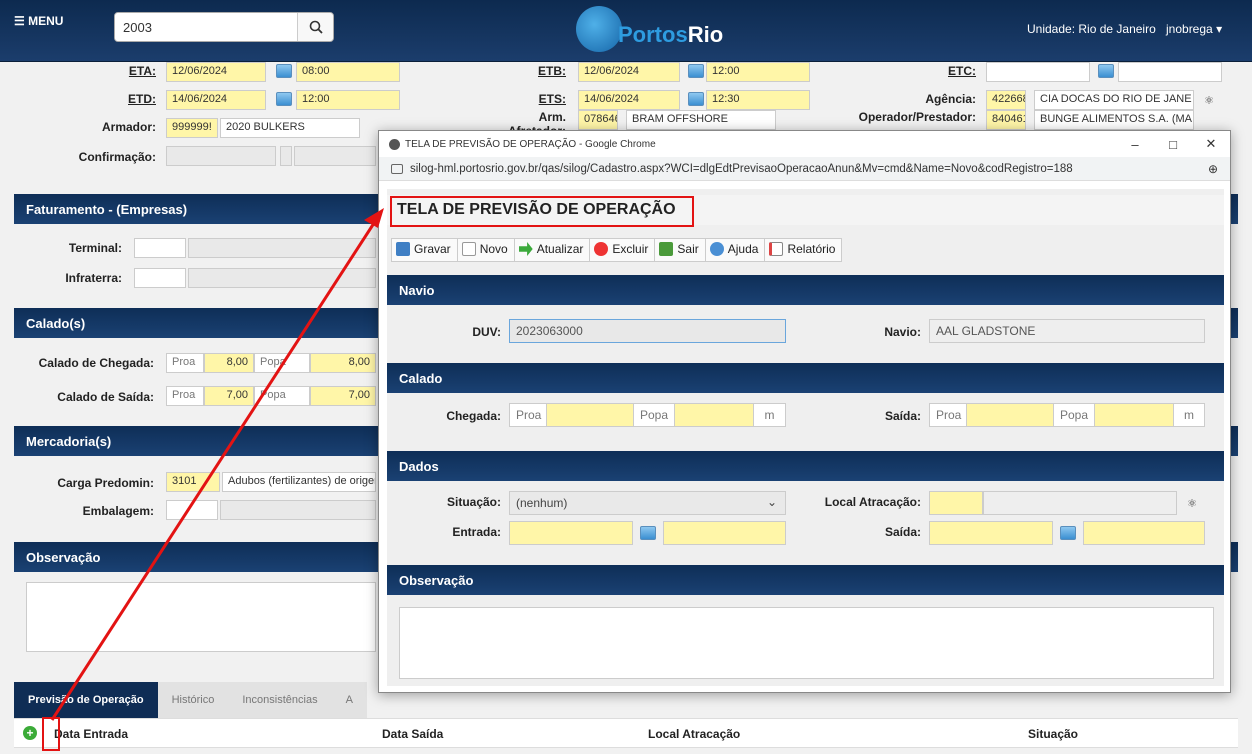 This screenshot has height=754, width=1252. I want to click on excluir-button: Excluir, so click(623, 250).